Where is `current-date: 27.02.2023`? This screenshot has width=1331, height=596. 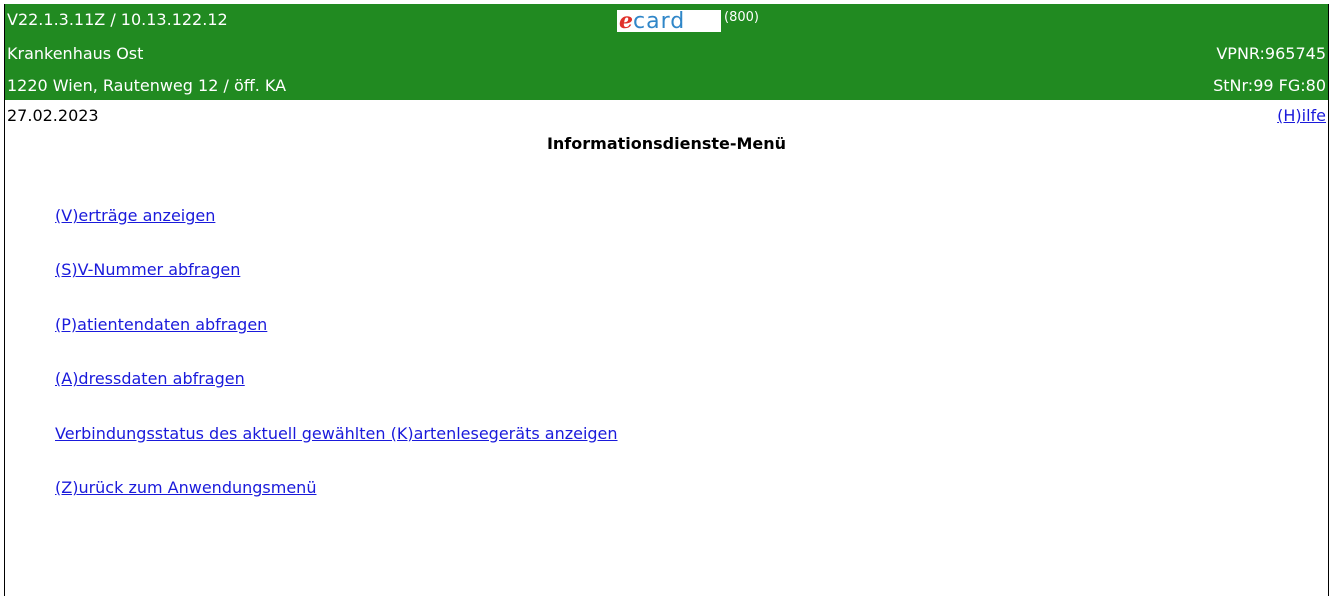 current-date: 27.02.2023 is located at coordinates (53, 115).